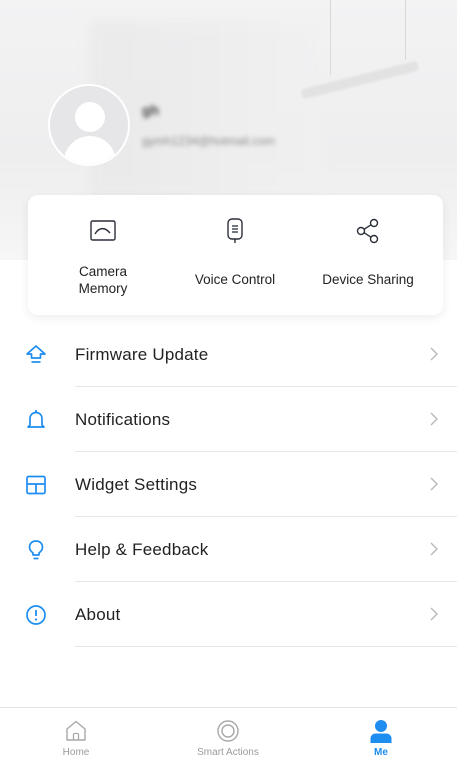  What do you see at coordinates (90, 150) in the screenshot?
I see `avatar-body` at bounding box center [90, 150].